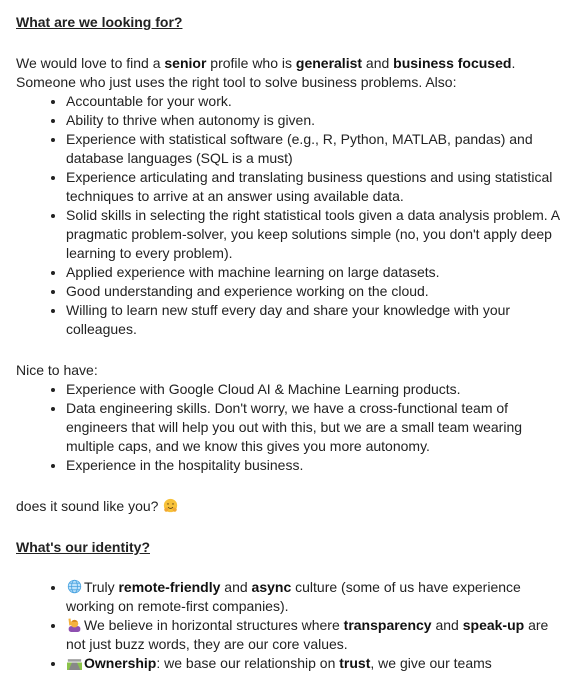 The image size is (568, 683). Describe the element at coordinates (57, 370) in the screenshot. I see `nice-to-have-label: Nice to have:` at that location.